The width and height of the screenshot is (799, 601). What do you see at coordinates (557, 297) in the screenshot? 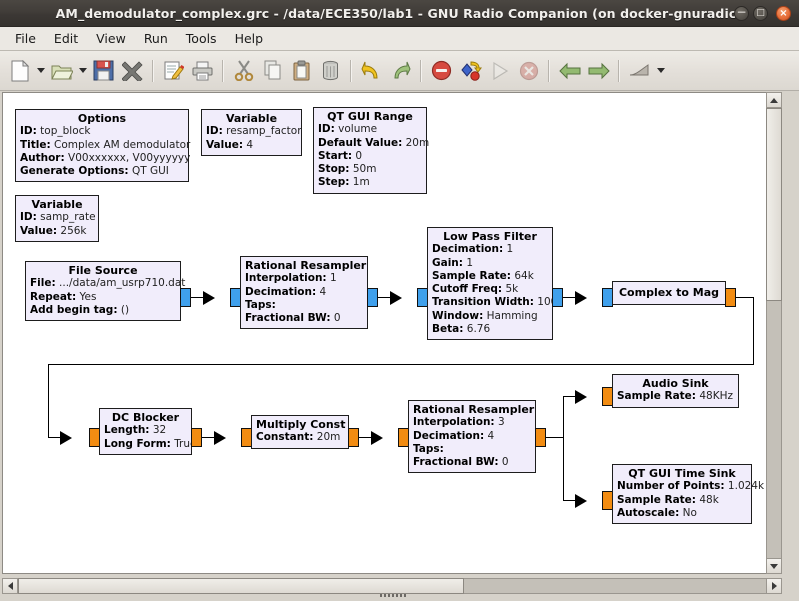
I see `port-out-lowpass` at bounding box center [557, 297].